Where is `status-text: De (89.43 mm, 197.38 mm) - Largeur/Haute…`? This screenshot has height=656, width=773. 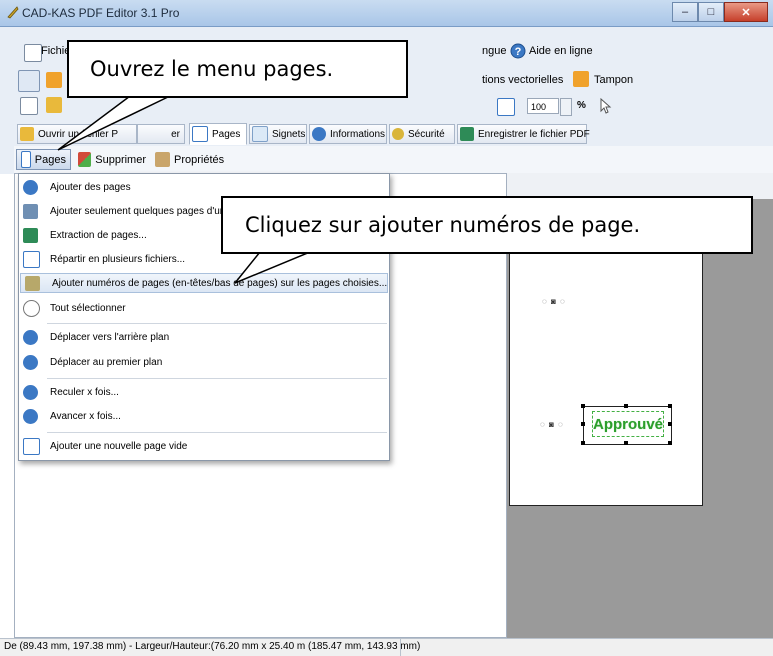 status-text: De (89.43 mm, 197.38 mm) - Largeur/Haute… is located at coordinates (212, 646).